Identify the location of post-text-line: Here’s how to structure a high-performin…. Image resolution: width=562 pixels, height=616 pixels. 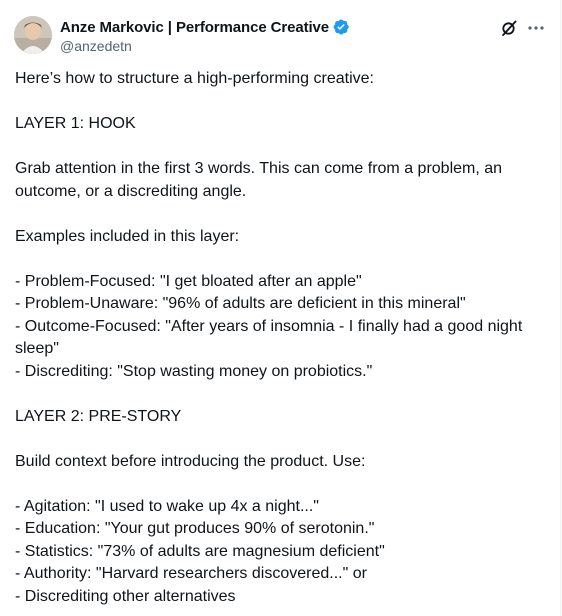
(194, 78).